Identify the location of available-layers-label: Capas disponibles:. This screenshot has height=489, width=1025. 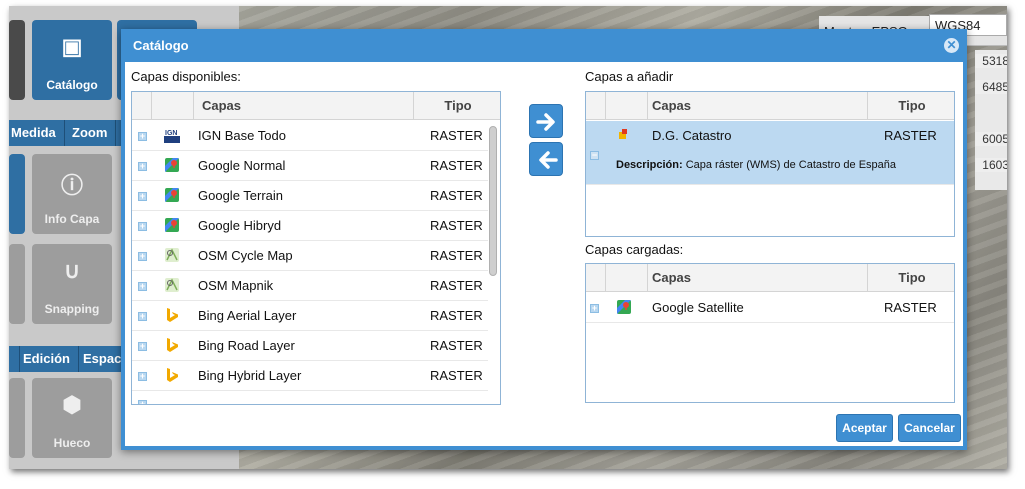
(186, 76).